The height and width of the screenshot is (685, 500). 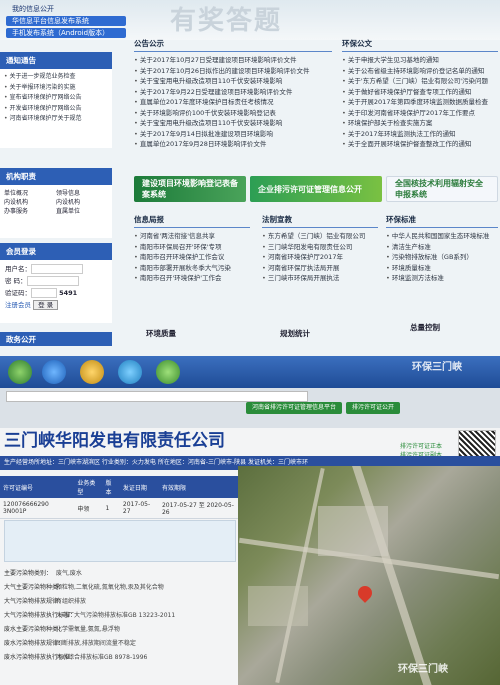 What do you see at coordinates (88, 629) in the screenshot?
I see `form-value: 化学需氧量,氨氮,悬浮物` at bounding box center [88, 629].